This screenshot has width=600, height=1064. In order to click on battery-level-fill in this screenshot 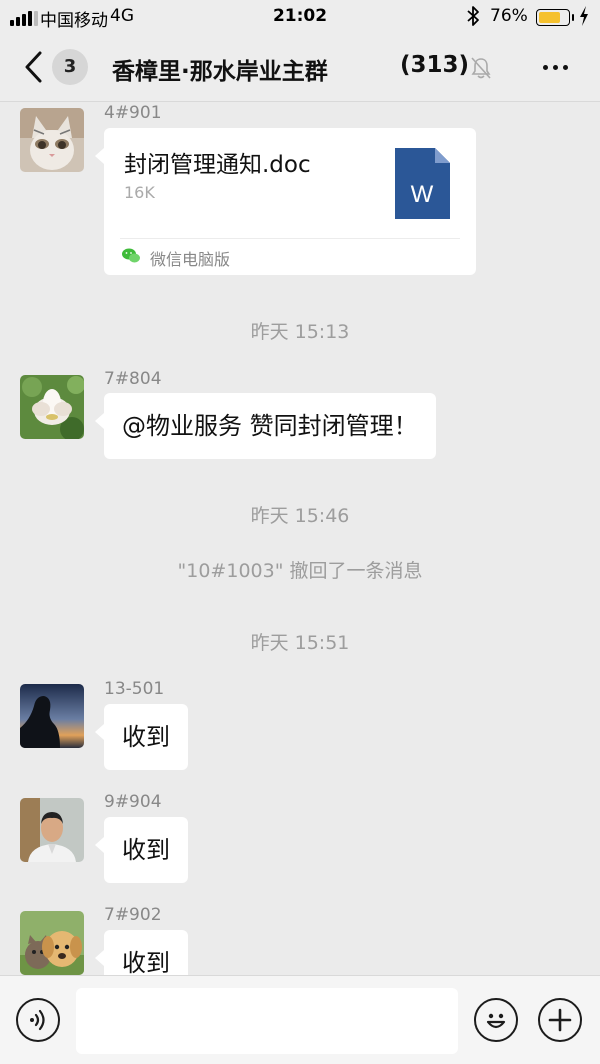, I will do `click(550, 17)`.